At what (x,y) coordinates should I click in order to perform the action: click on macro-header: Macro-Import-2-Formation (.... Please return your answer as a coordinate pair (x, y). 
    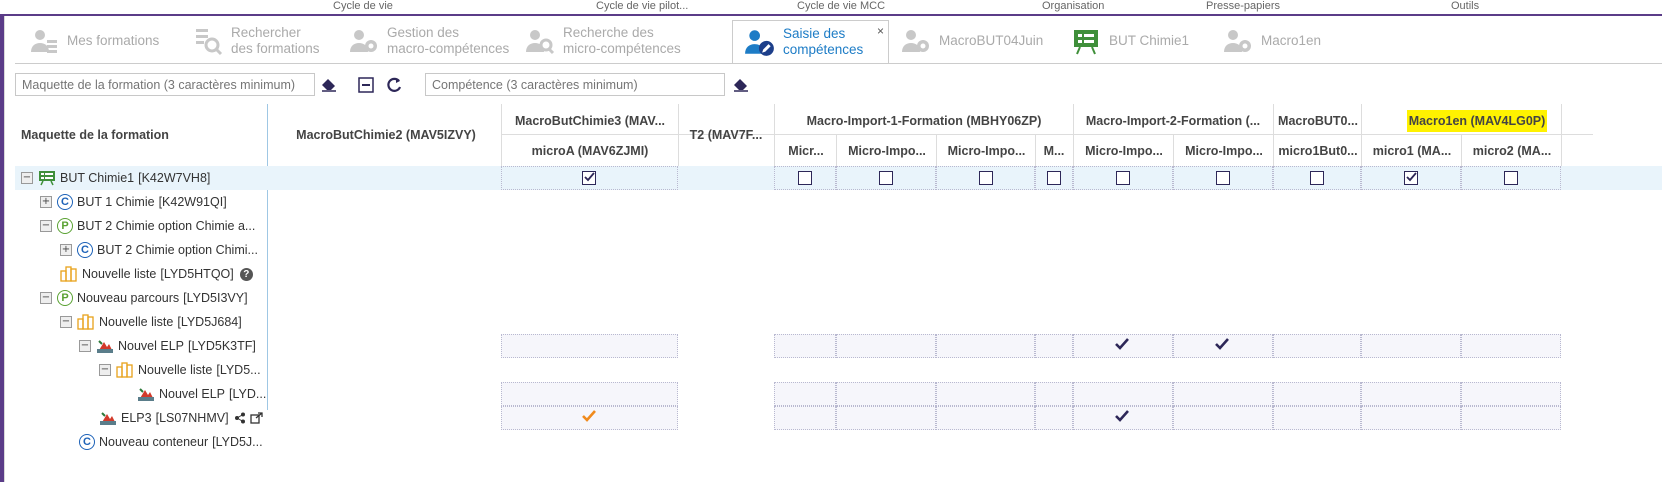
    Looking at the image, I should click on (1173, 121).